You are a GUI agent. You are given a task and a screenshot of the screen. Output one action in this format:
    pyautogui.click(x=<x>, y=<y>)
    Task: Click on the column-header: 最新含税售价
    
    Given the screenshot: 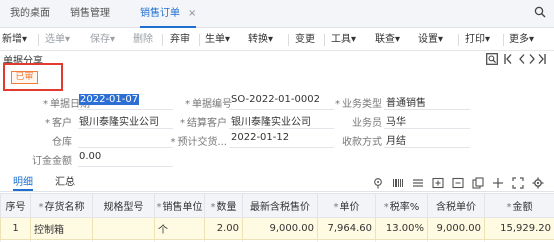 What is the action you would take?
    pyautogui.click(x=280, y=205)
    